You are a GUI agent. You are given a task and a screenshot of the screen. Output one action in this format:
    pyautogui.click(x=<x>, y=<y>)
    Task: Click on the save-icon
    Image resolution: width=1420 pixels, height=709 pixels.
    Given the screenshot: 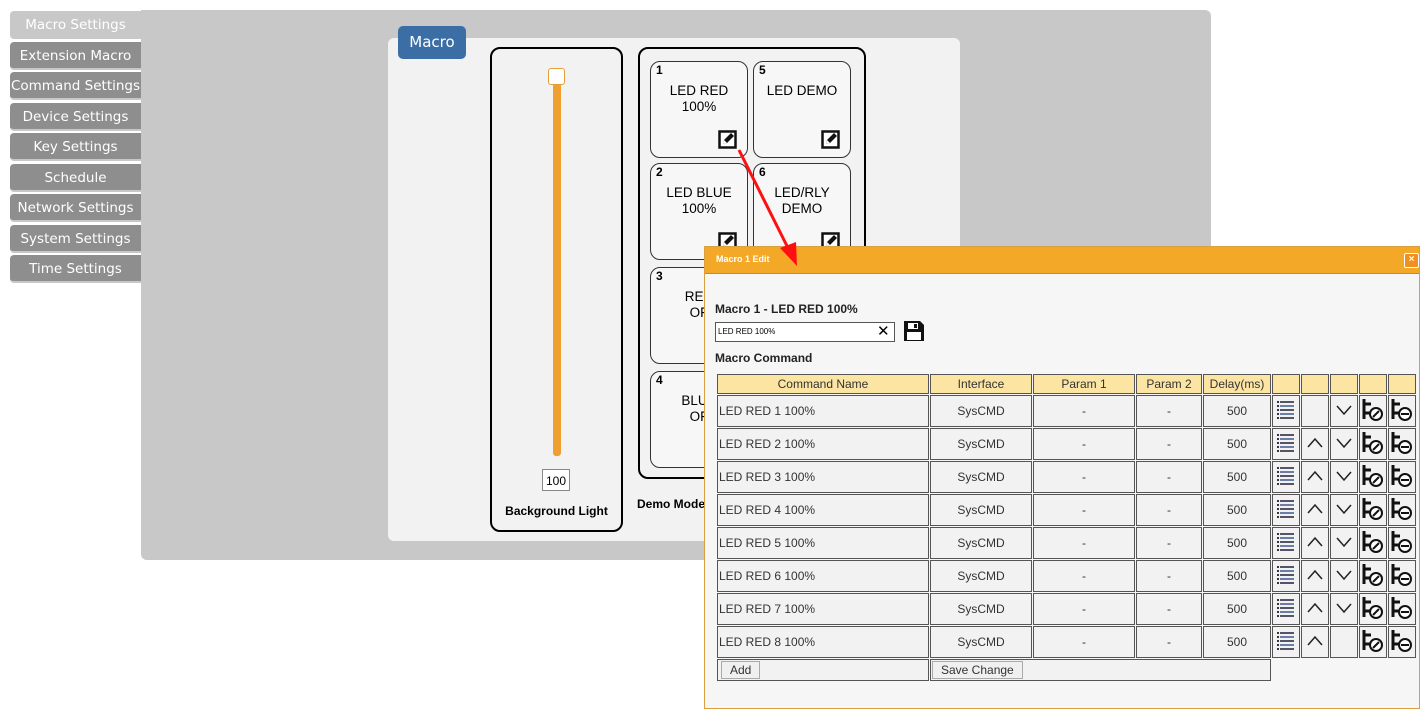 What is the action you would take?
    pyautogui.click(x=914, y=331)
    